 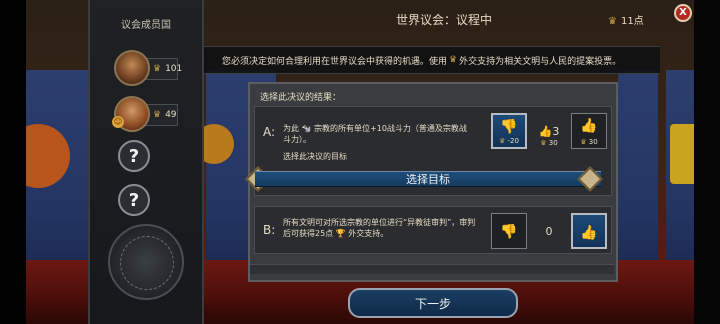 I want to click on option-letter: B:, so click(x=269, y=230).